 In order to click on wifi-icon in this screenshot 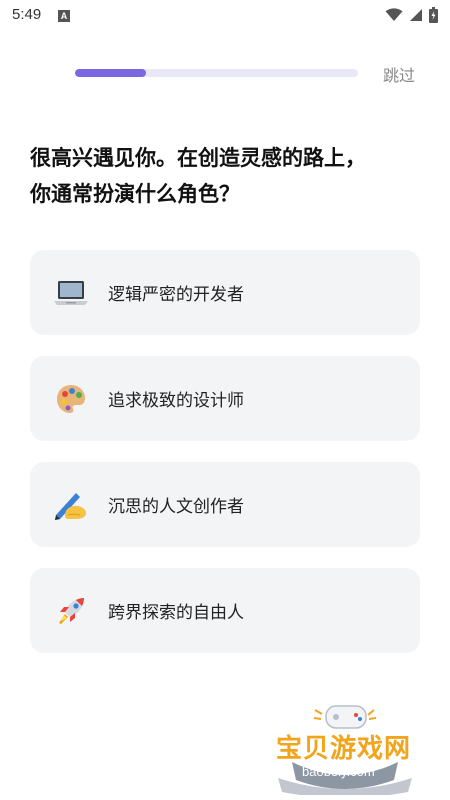, I will do `click(394, 14)`.